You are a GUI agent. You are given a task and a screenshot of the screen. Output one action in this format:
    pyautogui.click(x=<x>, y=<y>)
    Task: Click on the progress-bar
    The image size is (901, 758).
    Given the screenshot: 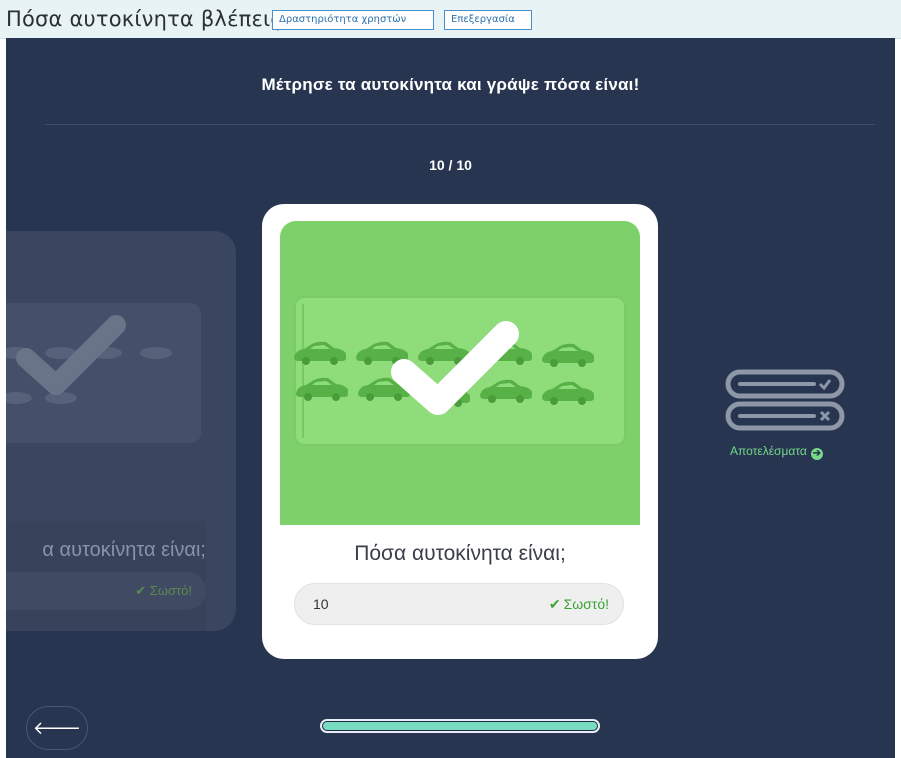 What is the action you would take?
    pyautogui.click(x=460, y=726)
    